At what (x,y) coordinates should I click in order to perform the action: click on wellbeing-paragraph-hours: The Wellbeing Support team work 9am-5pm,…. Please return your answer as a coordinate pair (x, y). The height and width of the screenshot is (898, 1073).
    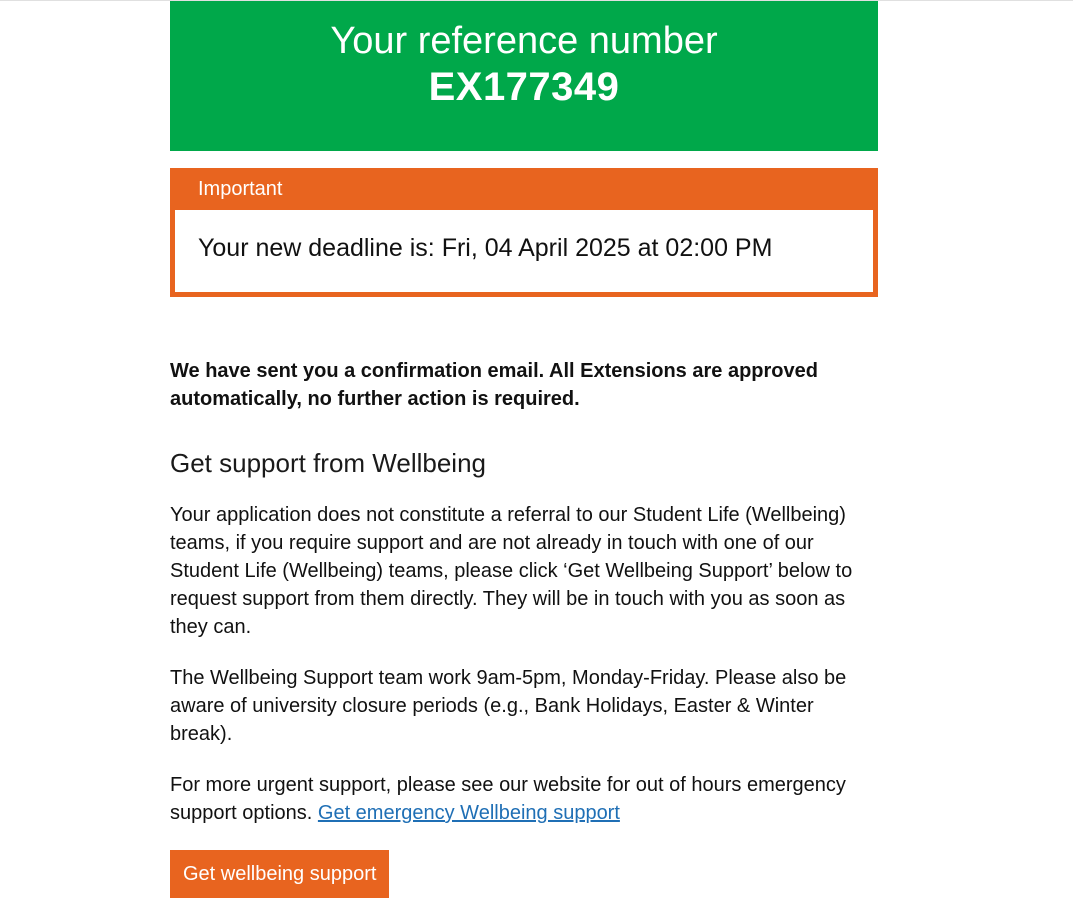
    Looking at the image, I should click on (508, 706).